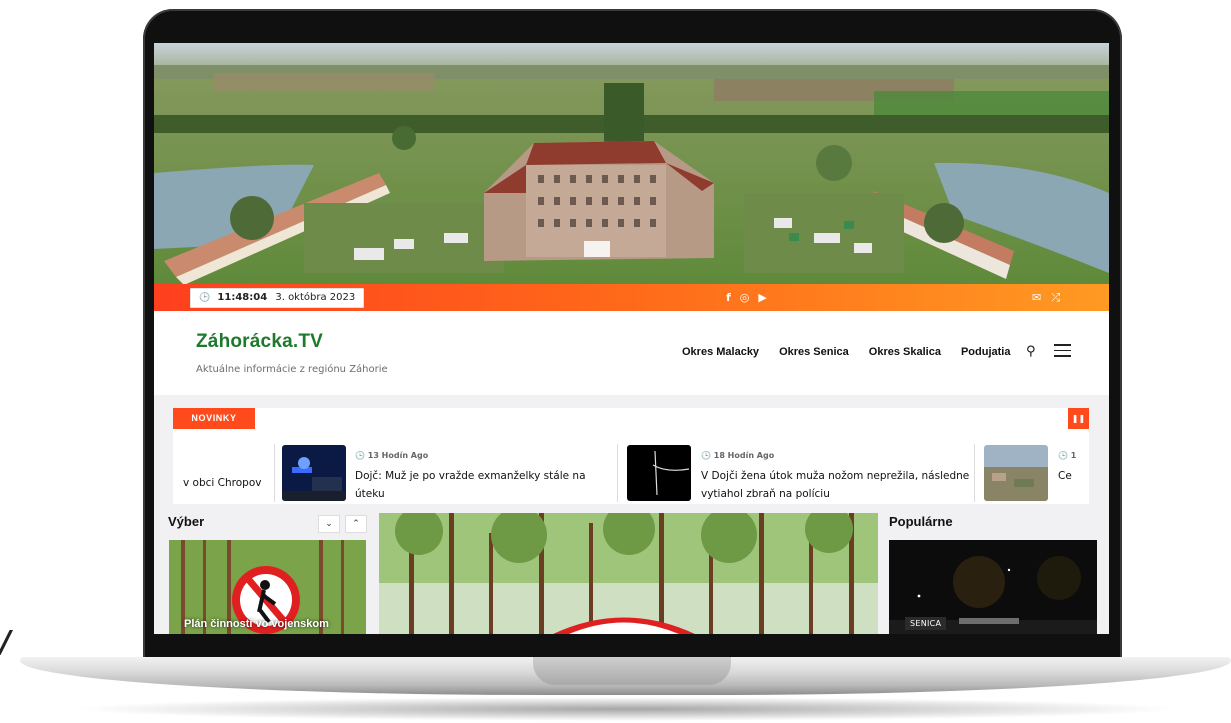 Image resolution: width=1231 pixels, height=723 pixels. Describe the element at coordinates (1070, 476) in the screenshot. I see `ticker-item-headline: Ce` at that location.